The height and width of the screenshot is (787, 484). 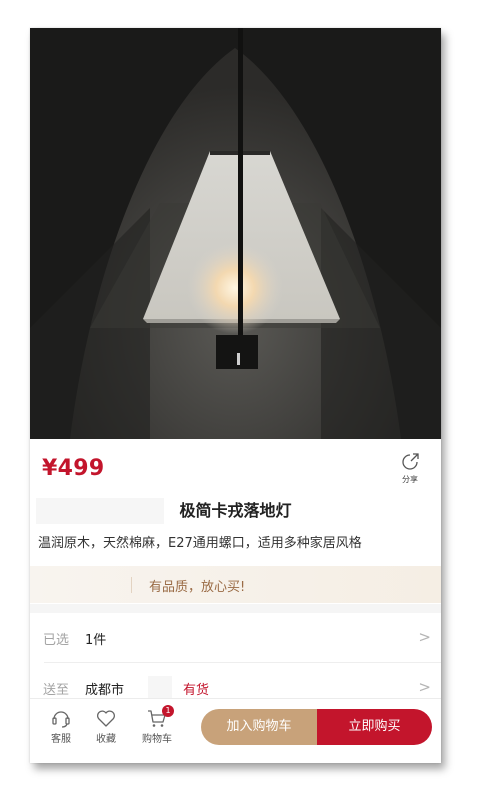 What do you see at coordinates (235, 510) in the screenshot?
I see `product-title: 极简卡戎落地灯` at bounding box center [235, 510].